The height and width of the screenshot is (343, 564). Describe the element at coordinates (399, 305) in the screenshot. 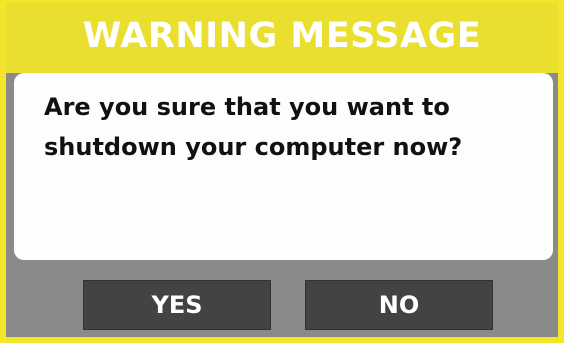

I see `no-button: NO` at that location.